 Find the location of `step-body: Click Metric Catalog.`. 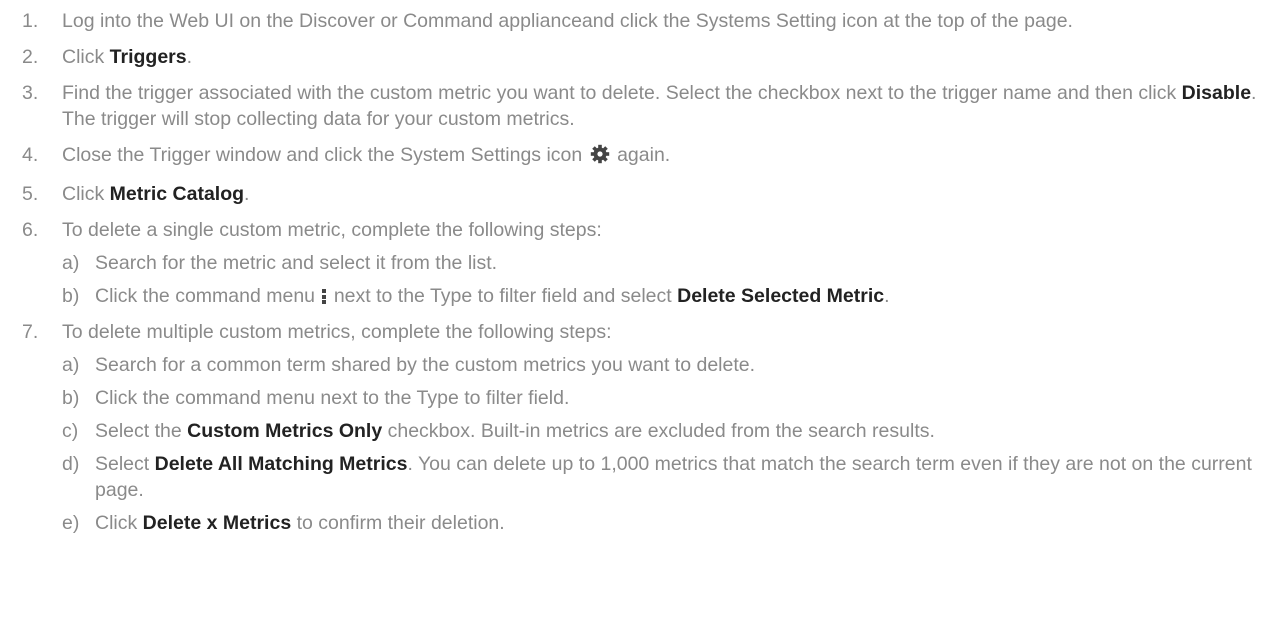

step-body: Click Metric Catalog. is located at coordinates (661, 194).